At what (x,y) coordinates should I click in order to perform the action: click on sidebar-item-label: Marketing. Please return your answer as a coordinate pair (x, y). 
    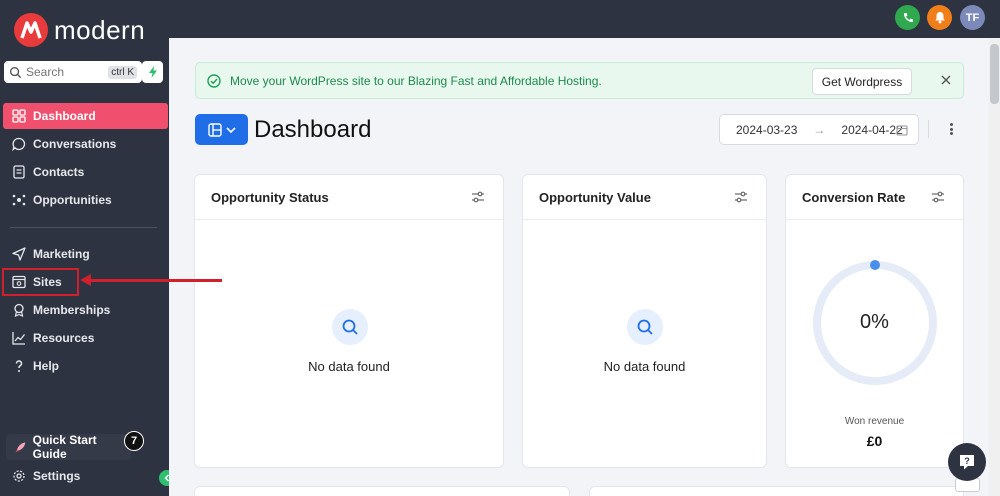
    Looking at the image, I should click on (61, 254).